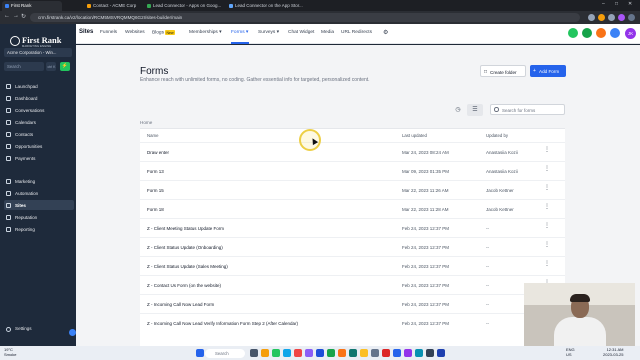 The height and width of the screenshot is (360, 640). Describe the element at coordinates (185, 247) in the screenshot. I see `form-name: Z - Client Status Update (Onboarding)` at that location.